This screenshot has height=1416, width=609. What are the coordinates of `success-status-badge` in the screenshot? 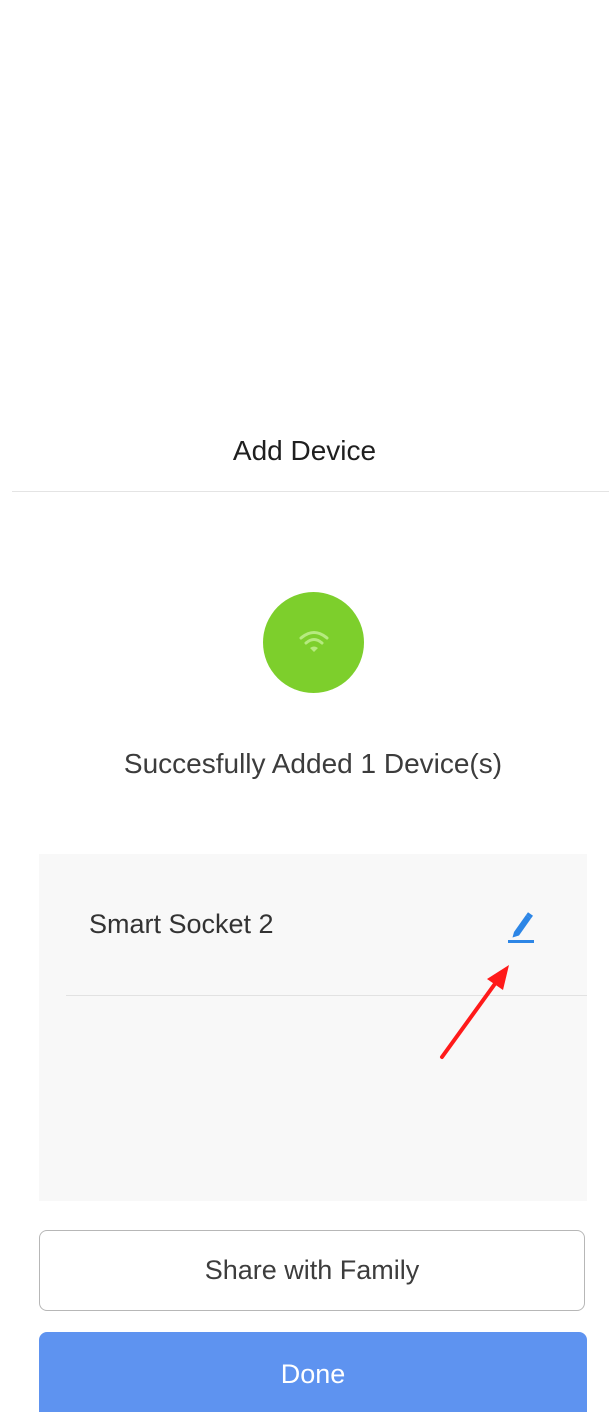 It's located at (313, 642).